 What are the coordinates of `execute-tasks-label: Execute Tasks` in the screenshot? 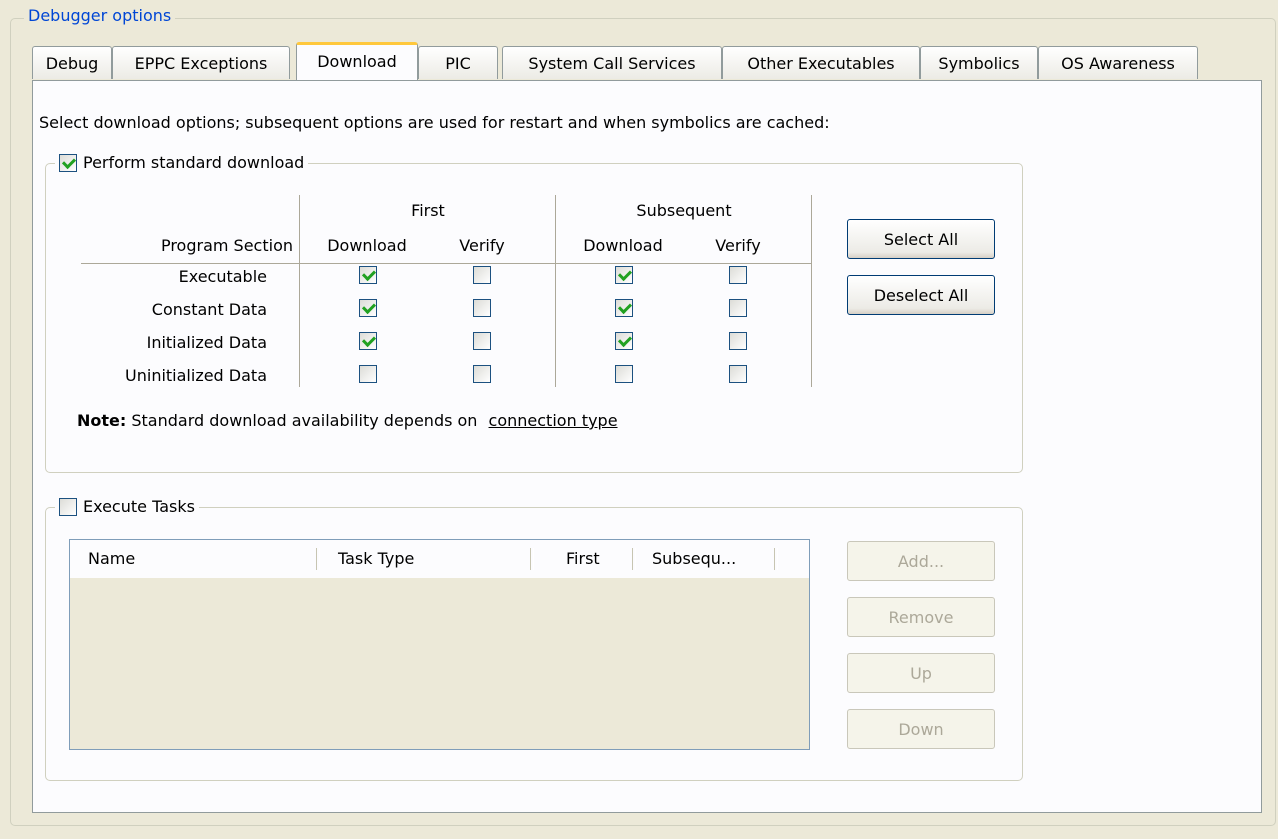 It's located at (139, 506).